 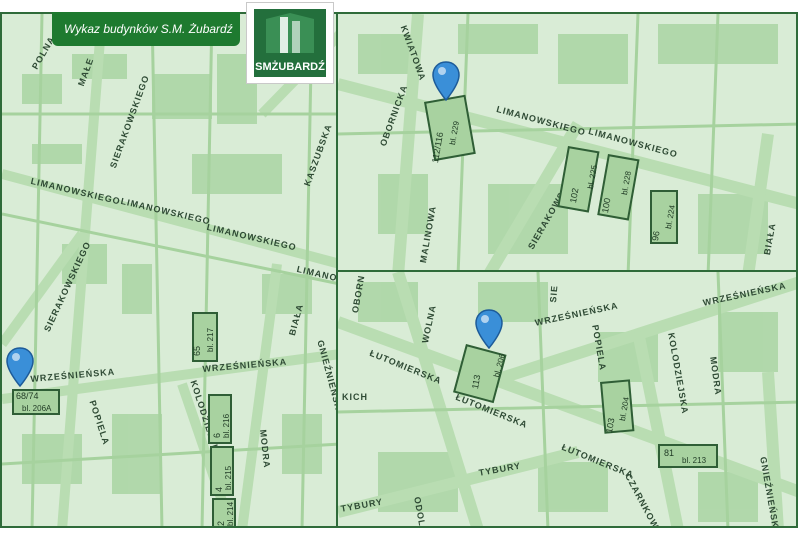 What do you see at coordinates (656, 236) in the screenshot?
I see `building-number: 96` at bounding box center [656, 236].